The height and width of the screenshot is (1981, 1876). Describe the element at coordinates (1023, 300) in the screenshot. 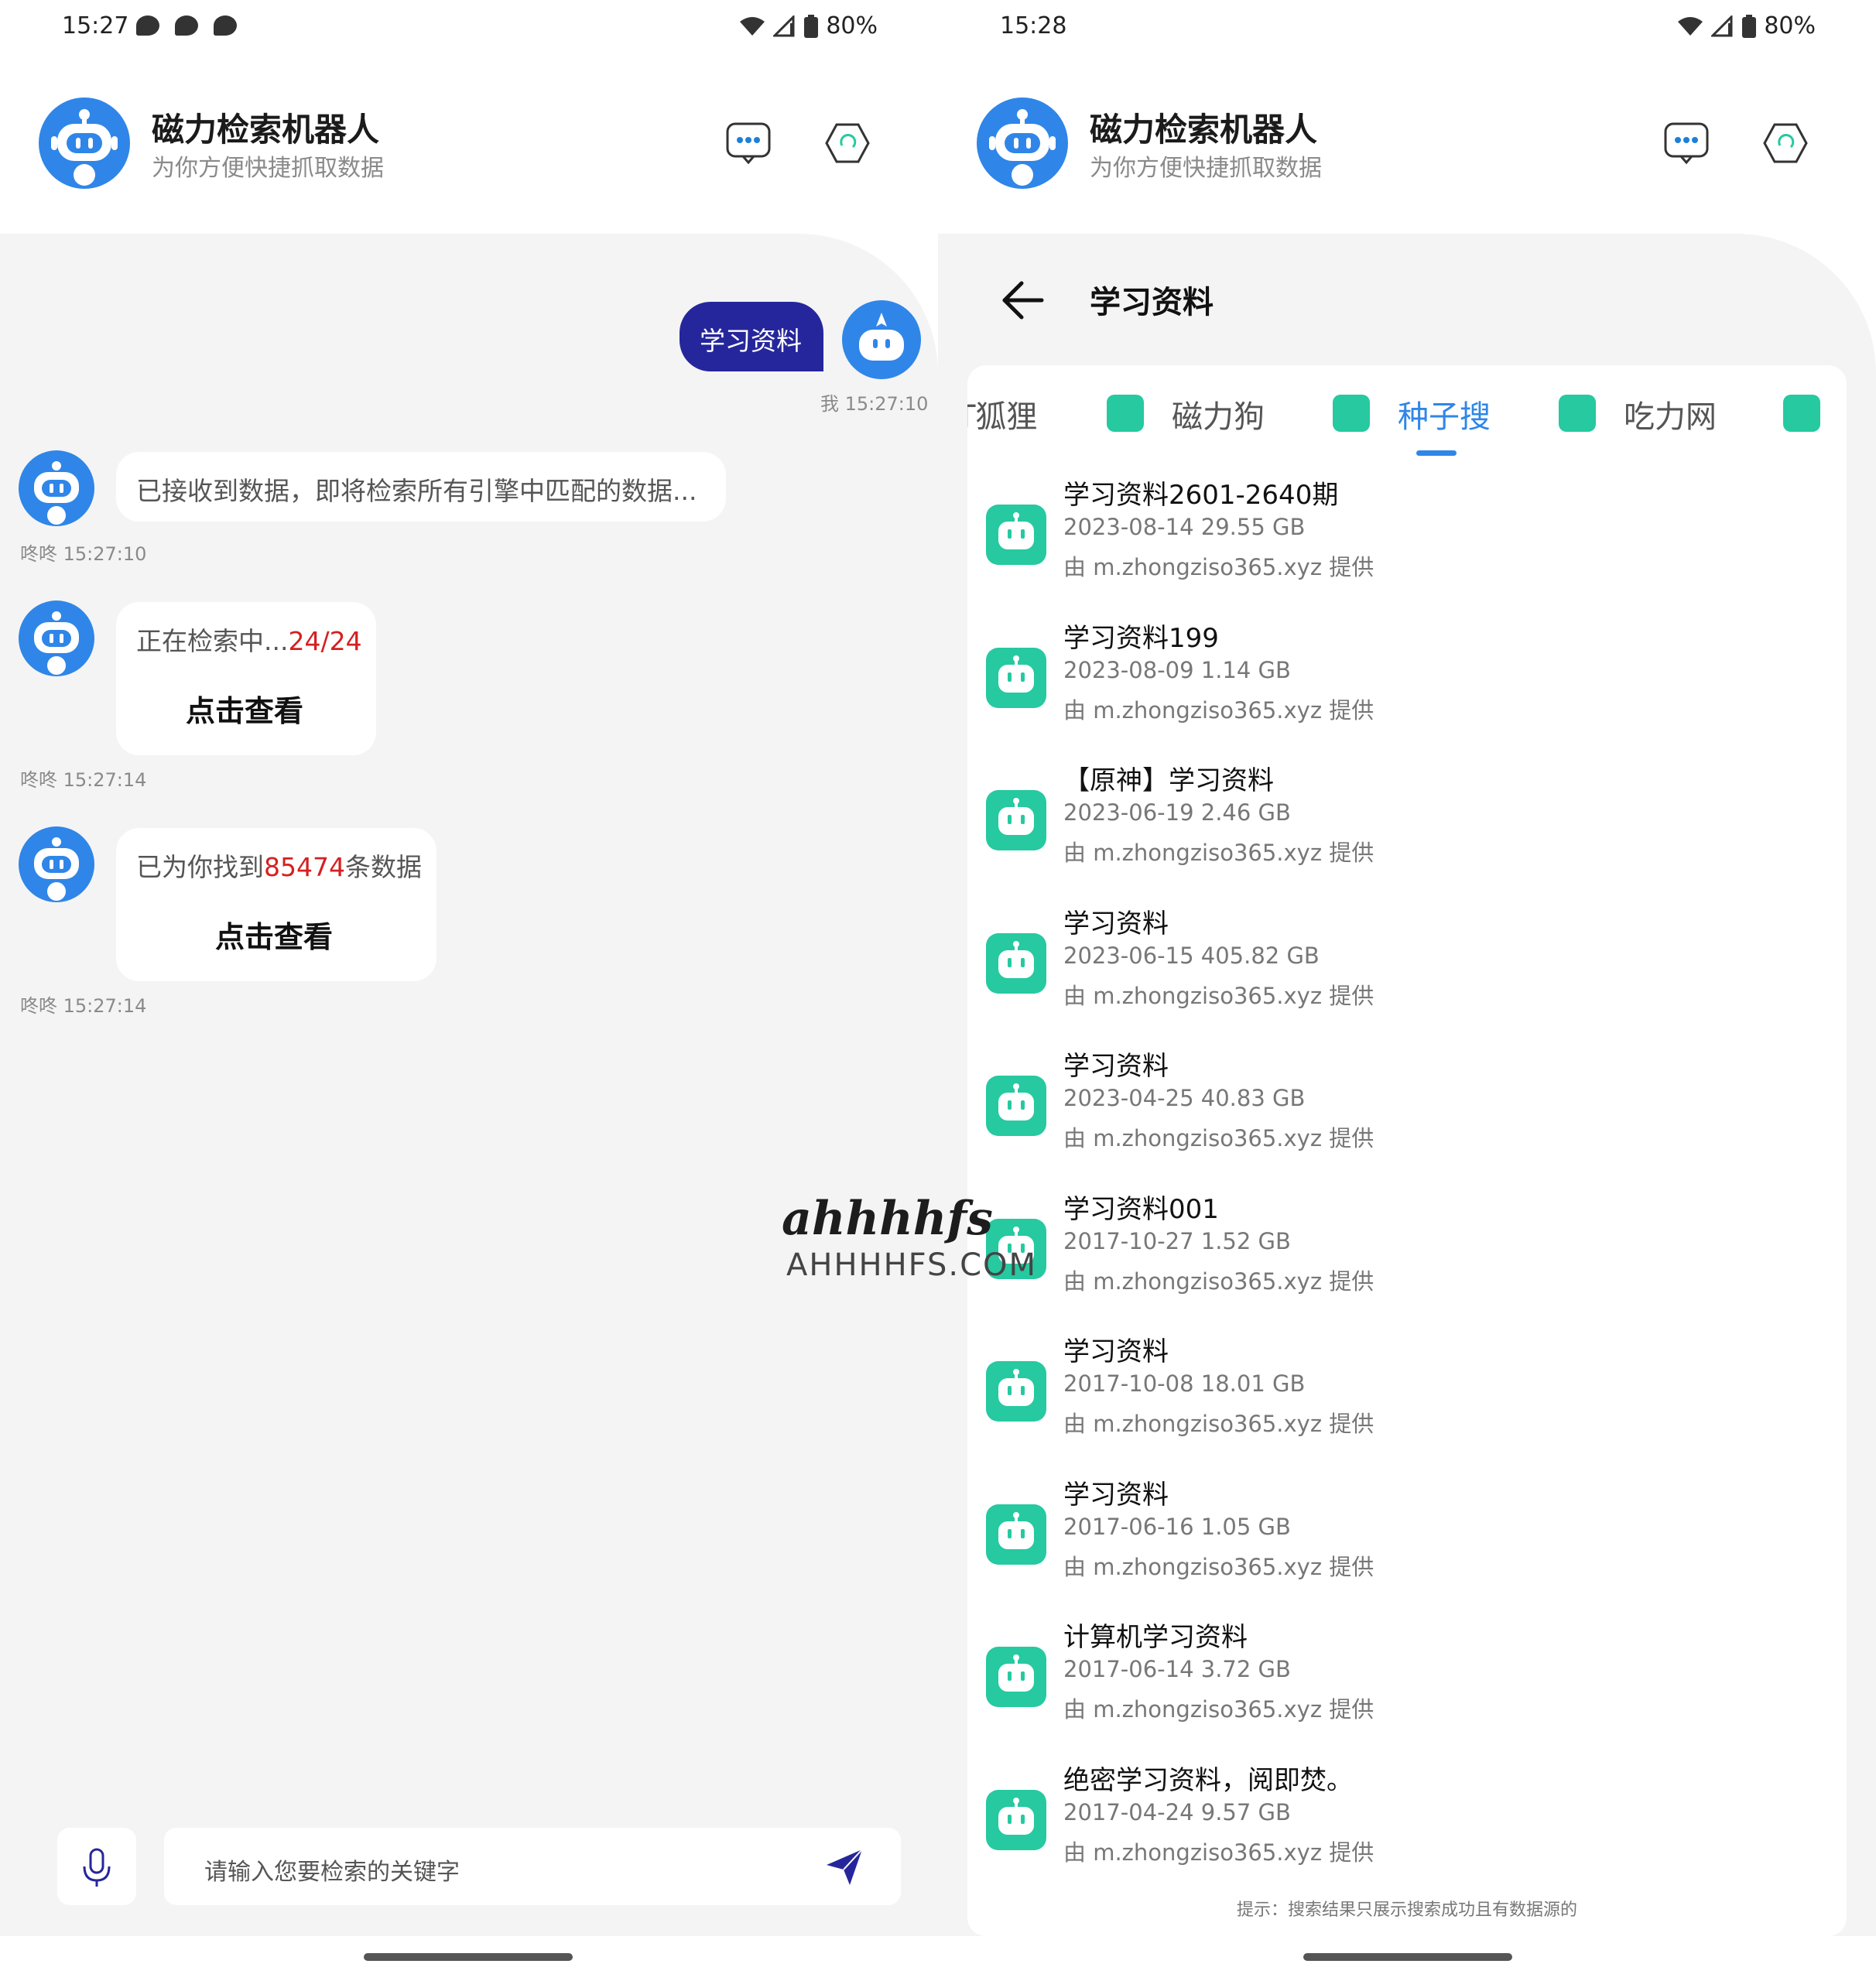

I see `back-arrow-icon` at that location.